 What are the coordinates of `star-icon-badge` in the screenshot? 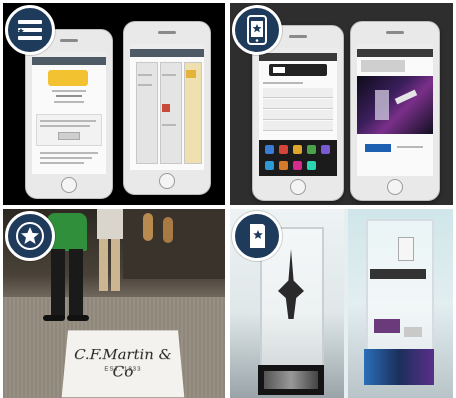 It's located at (30, 236).